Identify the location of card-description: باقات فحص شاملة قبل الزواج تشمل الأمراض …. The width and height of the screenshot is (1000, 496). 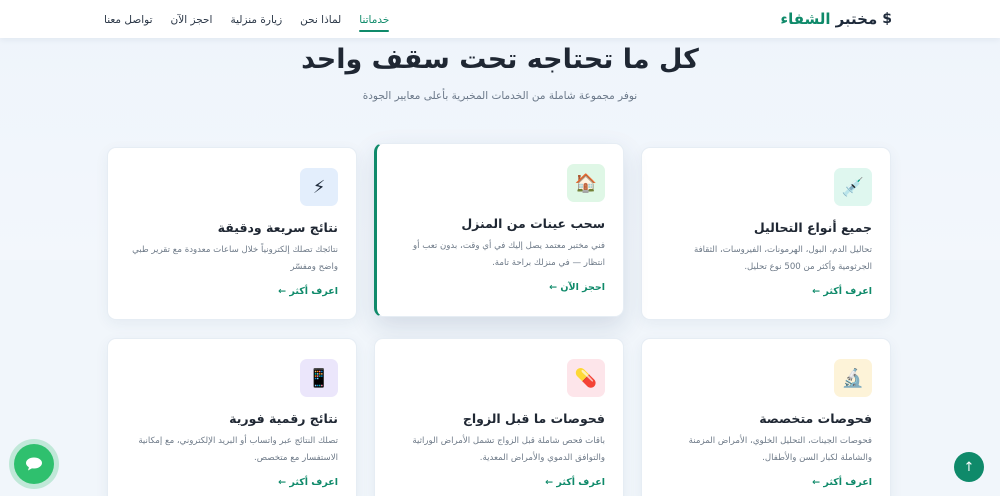
(508, 449).